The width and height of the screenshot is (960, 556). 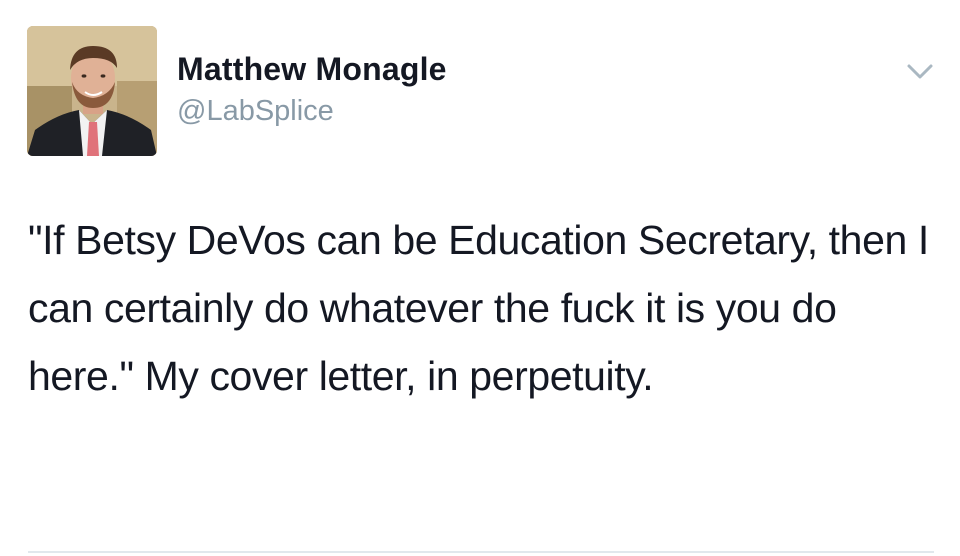 I want to click on profile-photo-icon, so click(x=92, y=91).